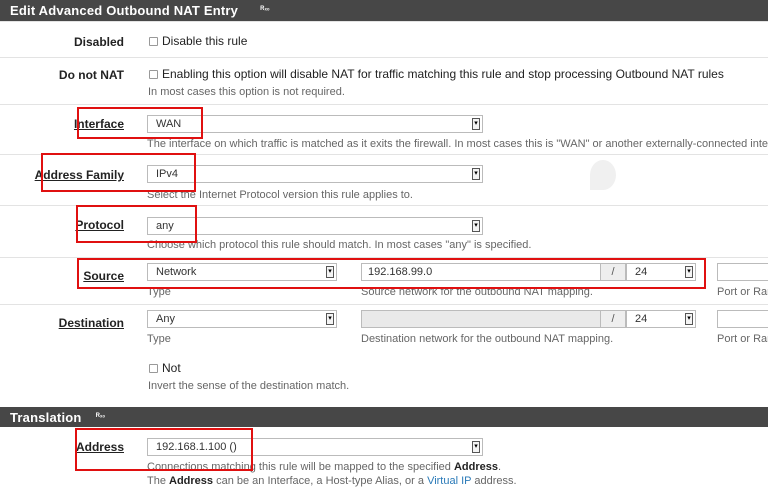 This screenshot has height=493, width=768. What do you see at coordinates (391, 273) in the screenshot?
I see `highlight-box-source` at bounding box center [391, 273].